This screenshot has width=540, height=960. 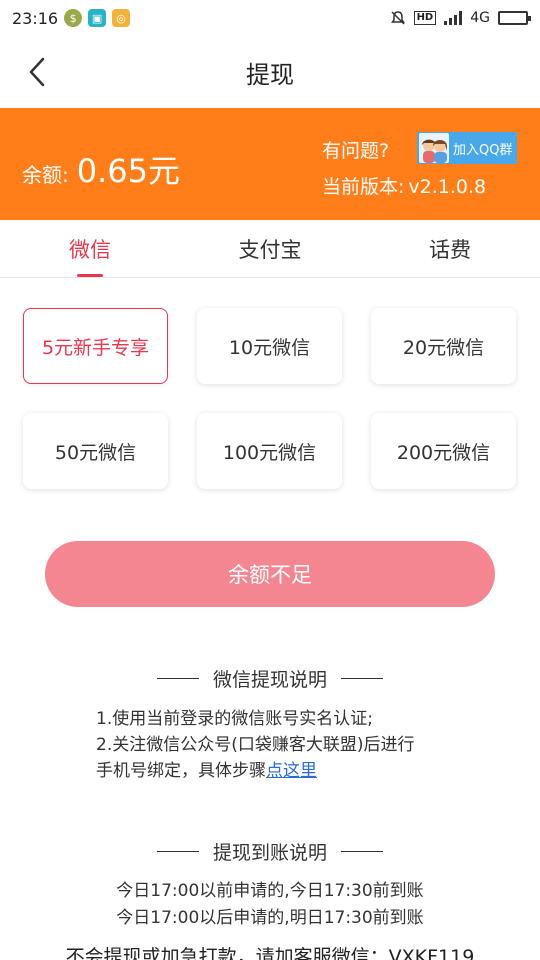 I want to click on signal-icon, so click(x=453, y=18).